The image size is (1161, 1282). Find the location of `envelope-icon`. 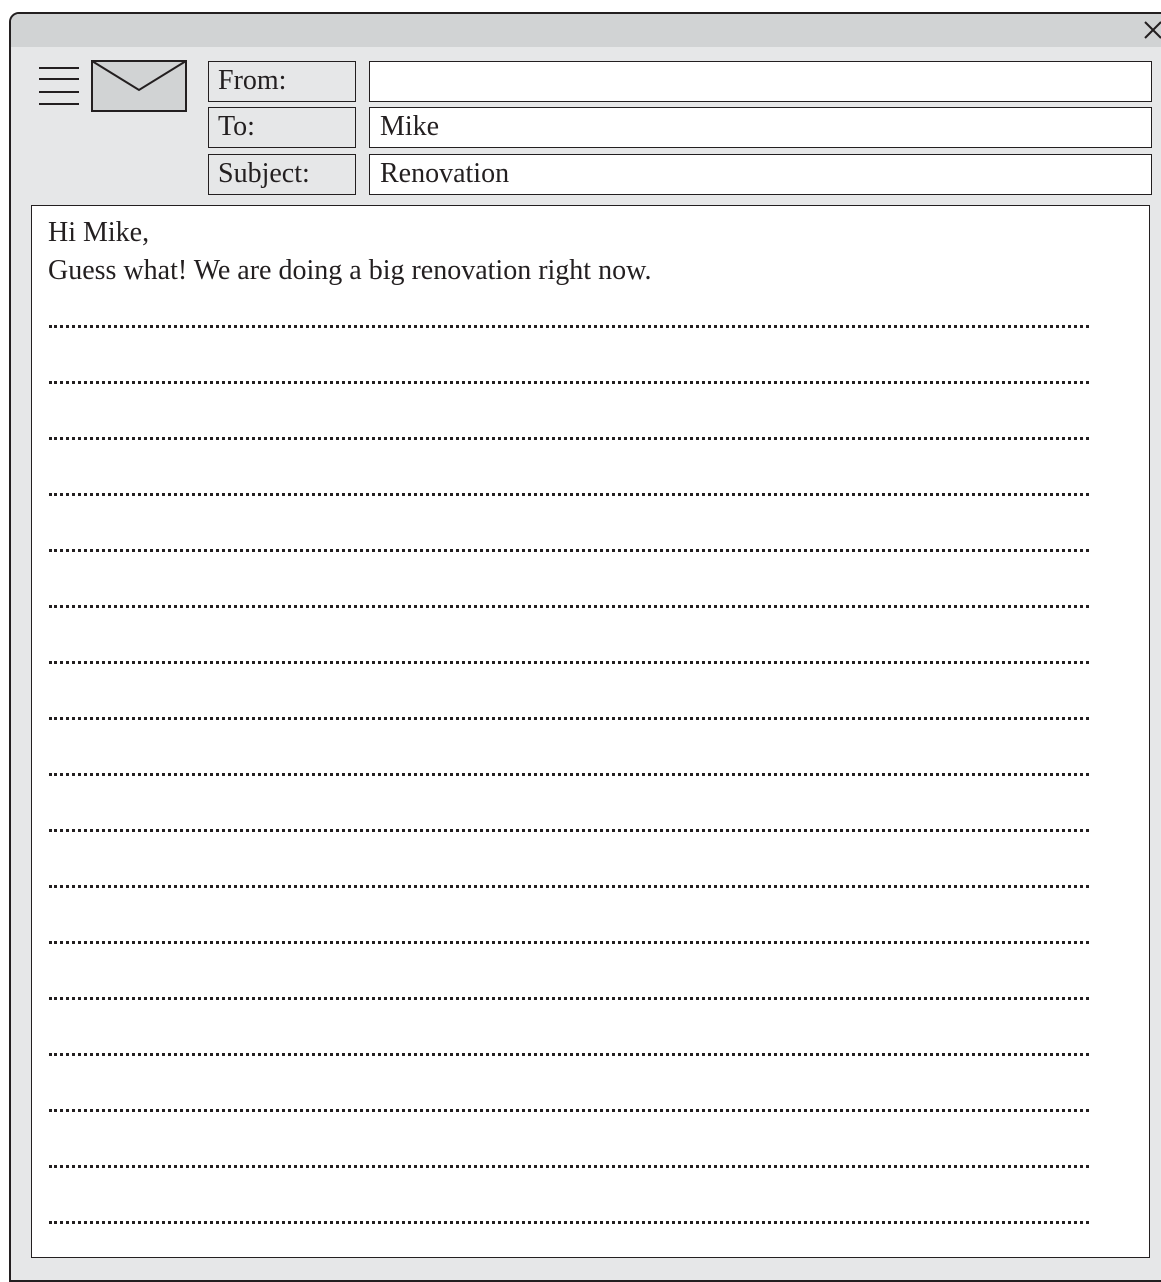

envelope-icon is located at coordinates (139, 86).